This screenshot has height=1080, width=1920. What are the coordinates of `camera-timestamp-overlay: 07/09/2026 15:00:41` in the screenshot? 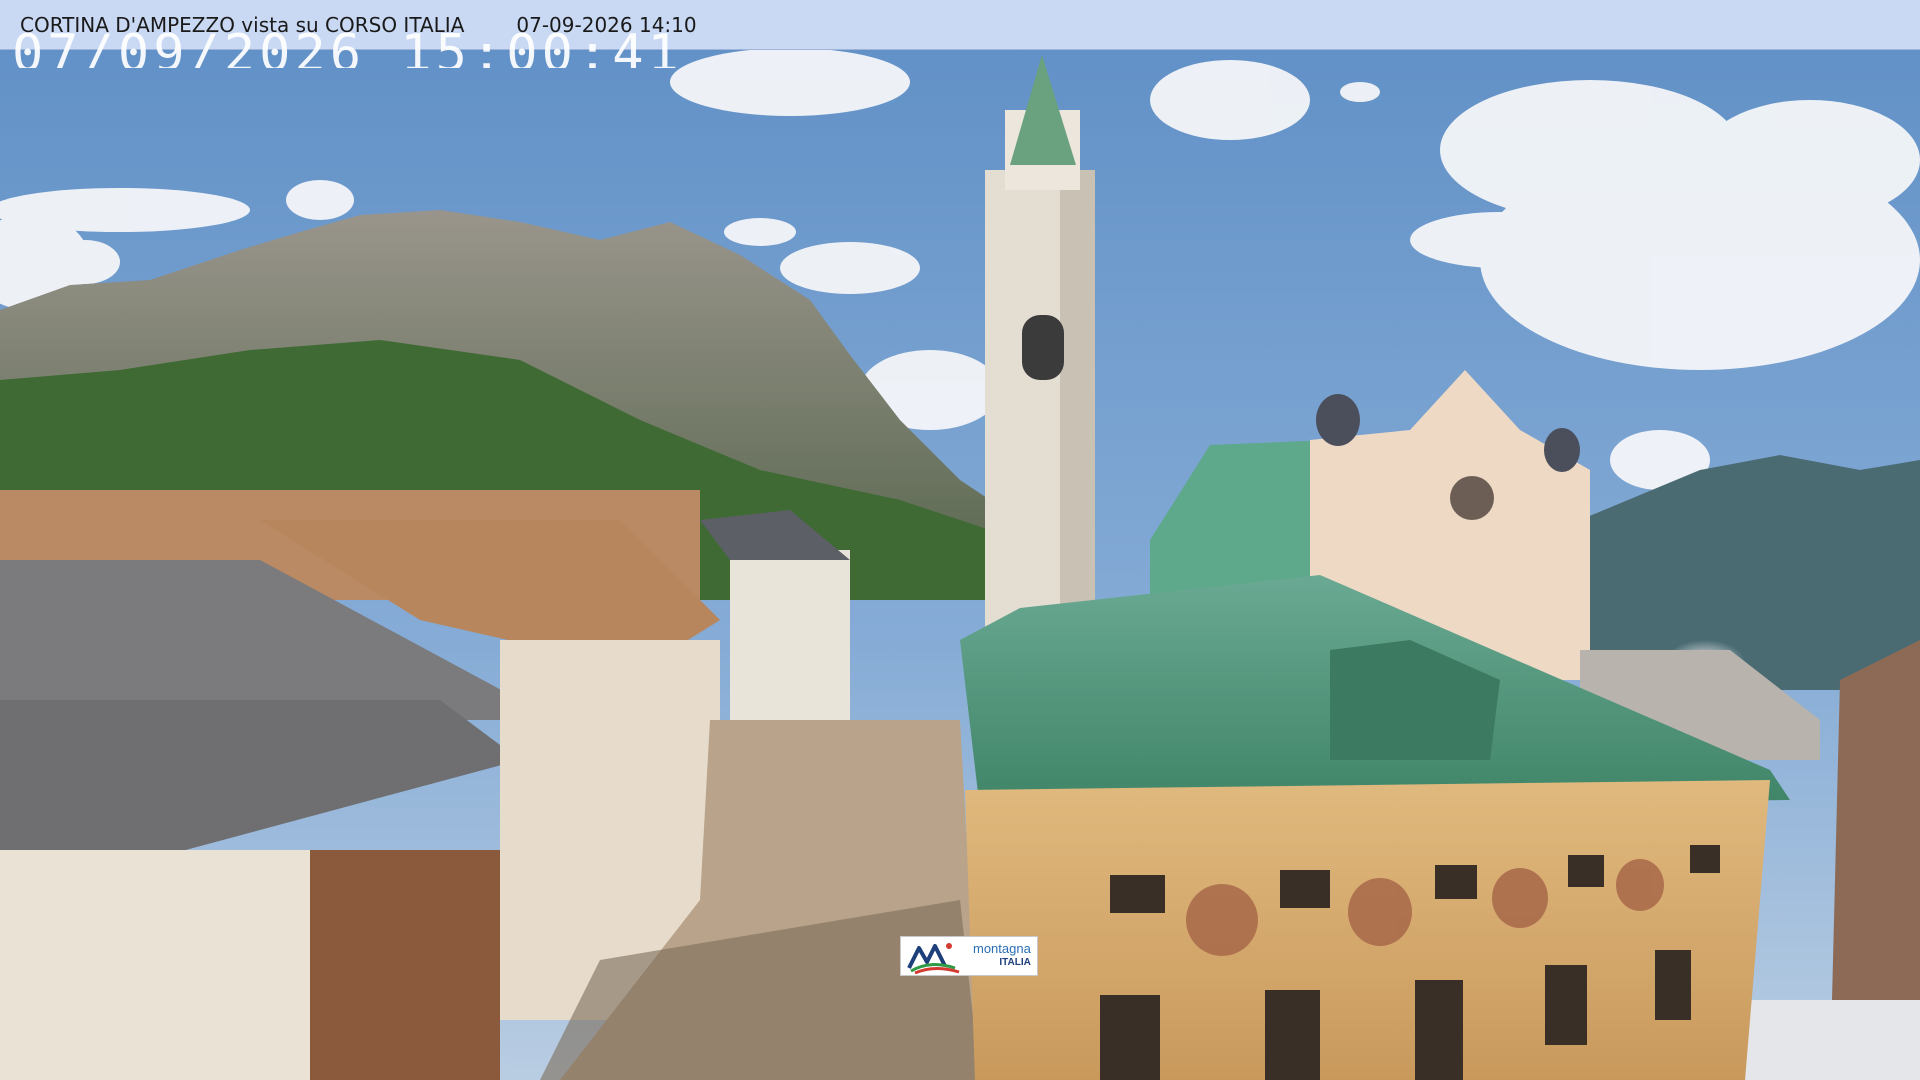 It's located at (347, 48).